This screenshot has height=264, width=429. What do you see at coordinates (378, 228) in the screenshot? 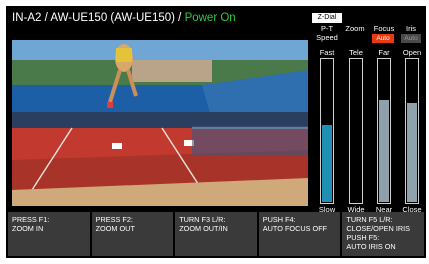
I see `f5-turn-action: CLOSE/OPEN IRIS` at bounding box center [378, 228].